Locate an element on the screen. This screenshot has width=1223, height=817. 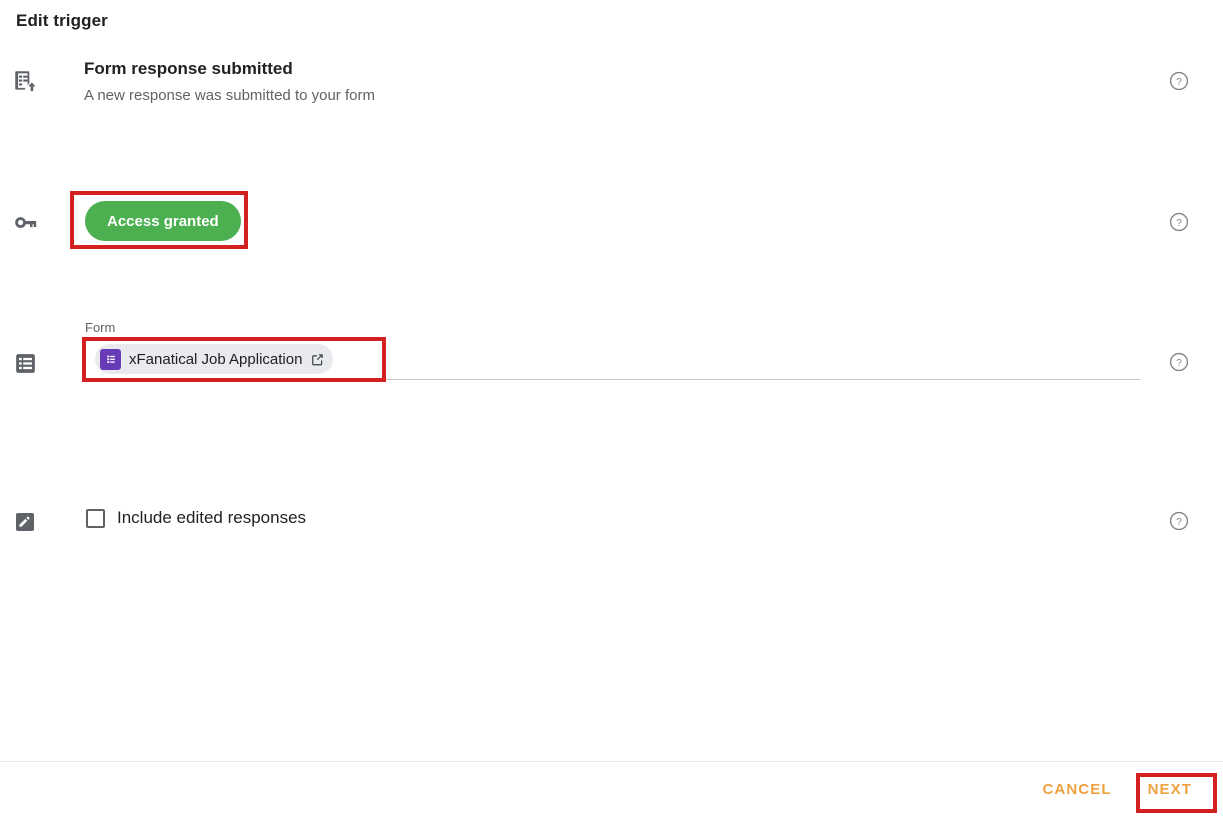
page-title: Edit trigger is located at coordinates (62, 20).